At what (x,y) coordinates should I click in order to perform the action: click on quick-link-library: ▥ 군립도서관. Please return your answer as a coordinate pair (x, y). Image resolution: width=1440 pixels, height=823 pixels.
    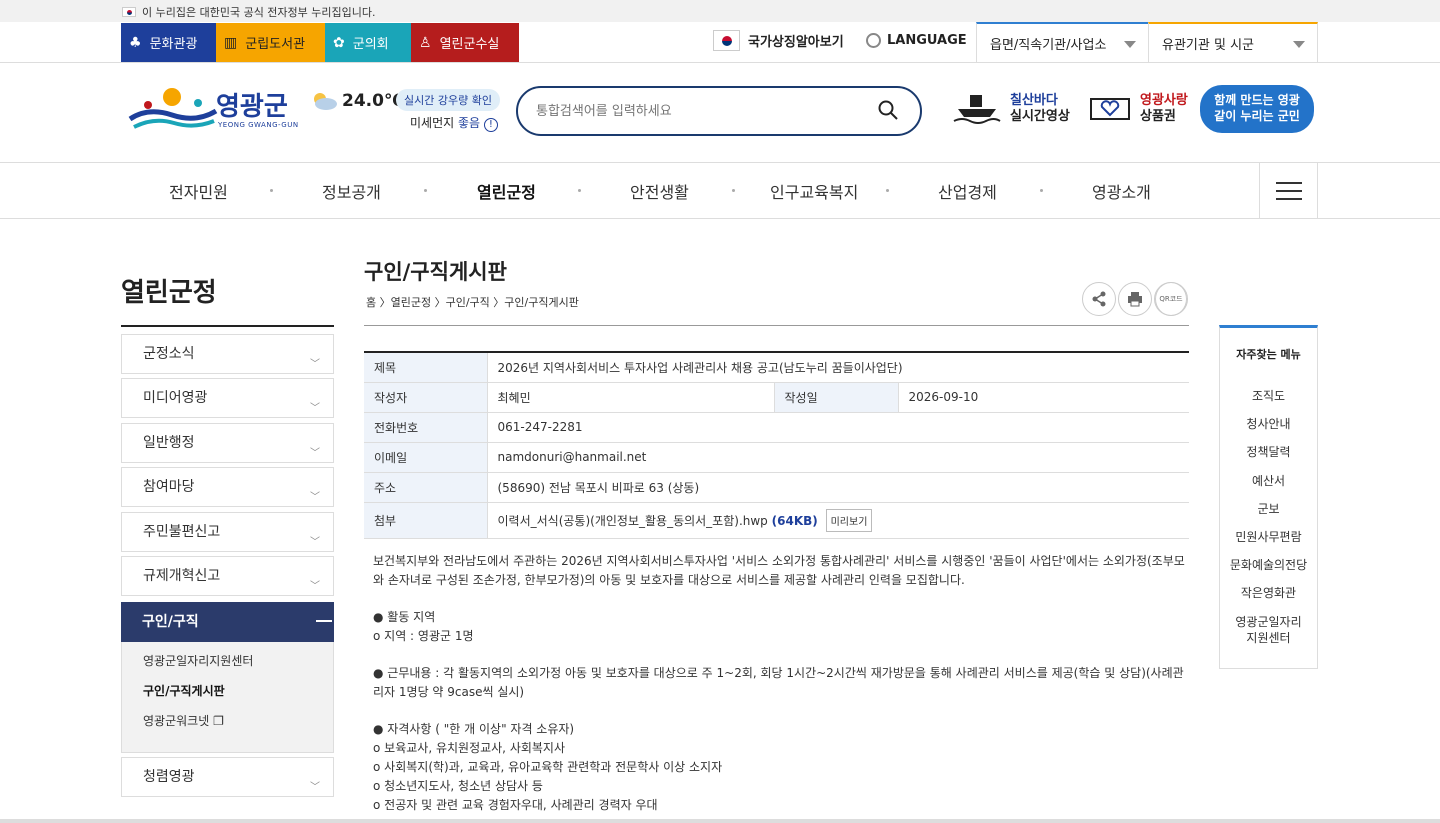
    Looking at the image, I should click on (270, 42).